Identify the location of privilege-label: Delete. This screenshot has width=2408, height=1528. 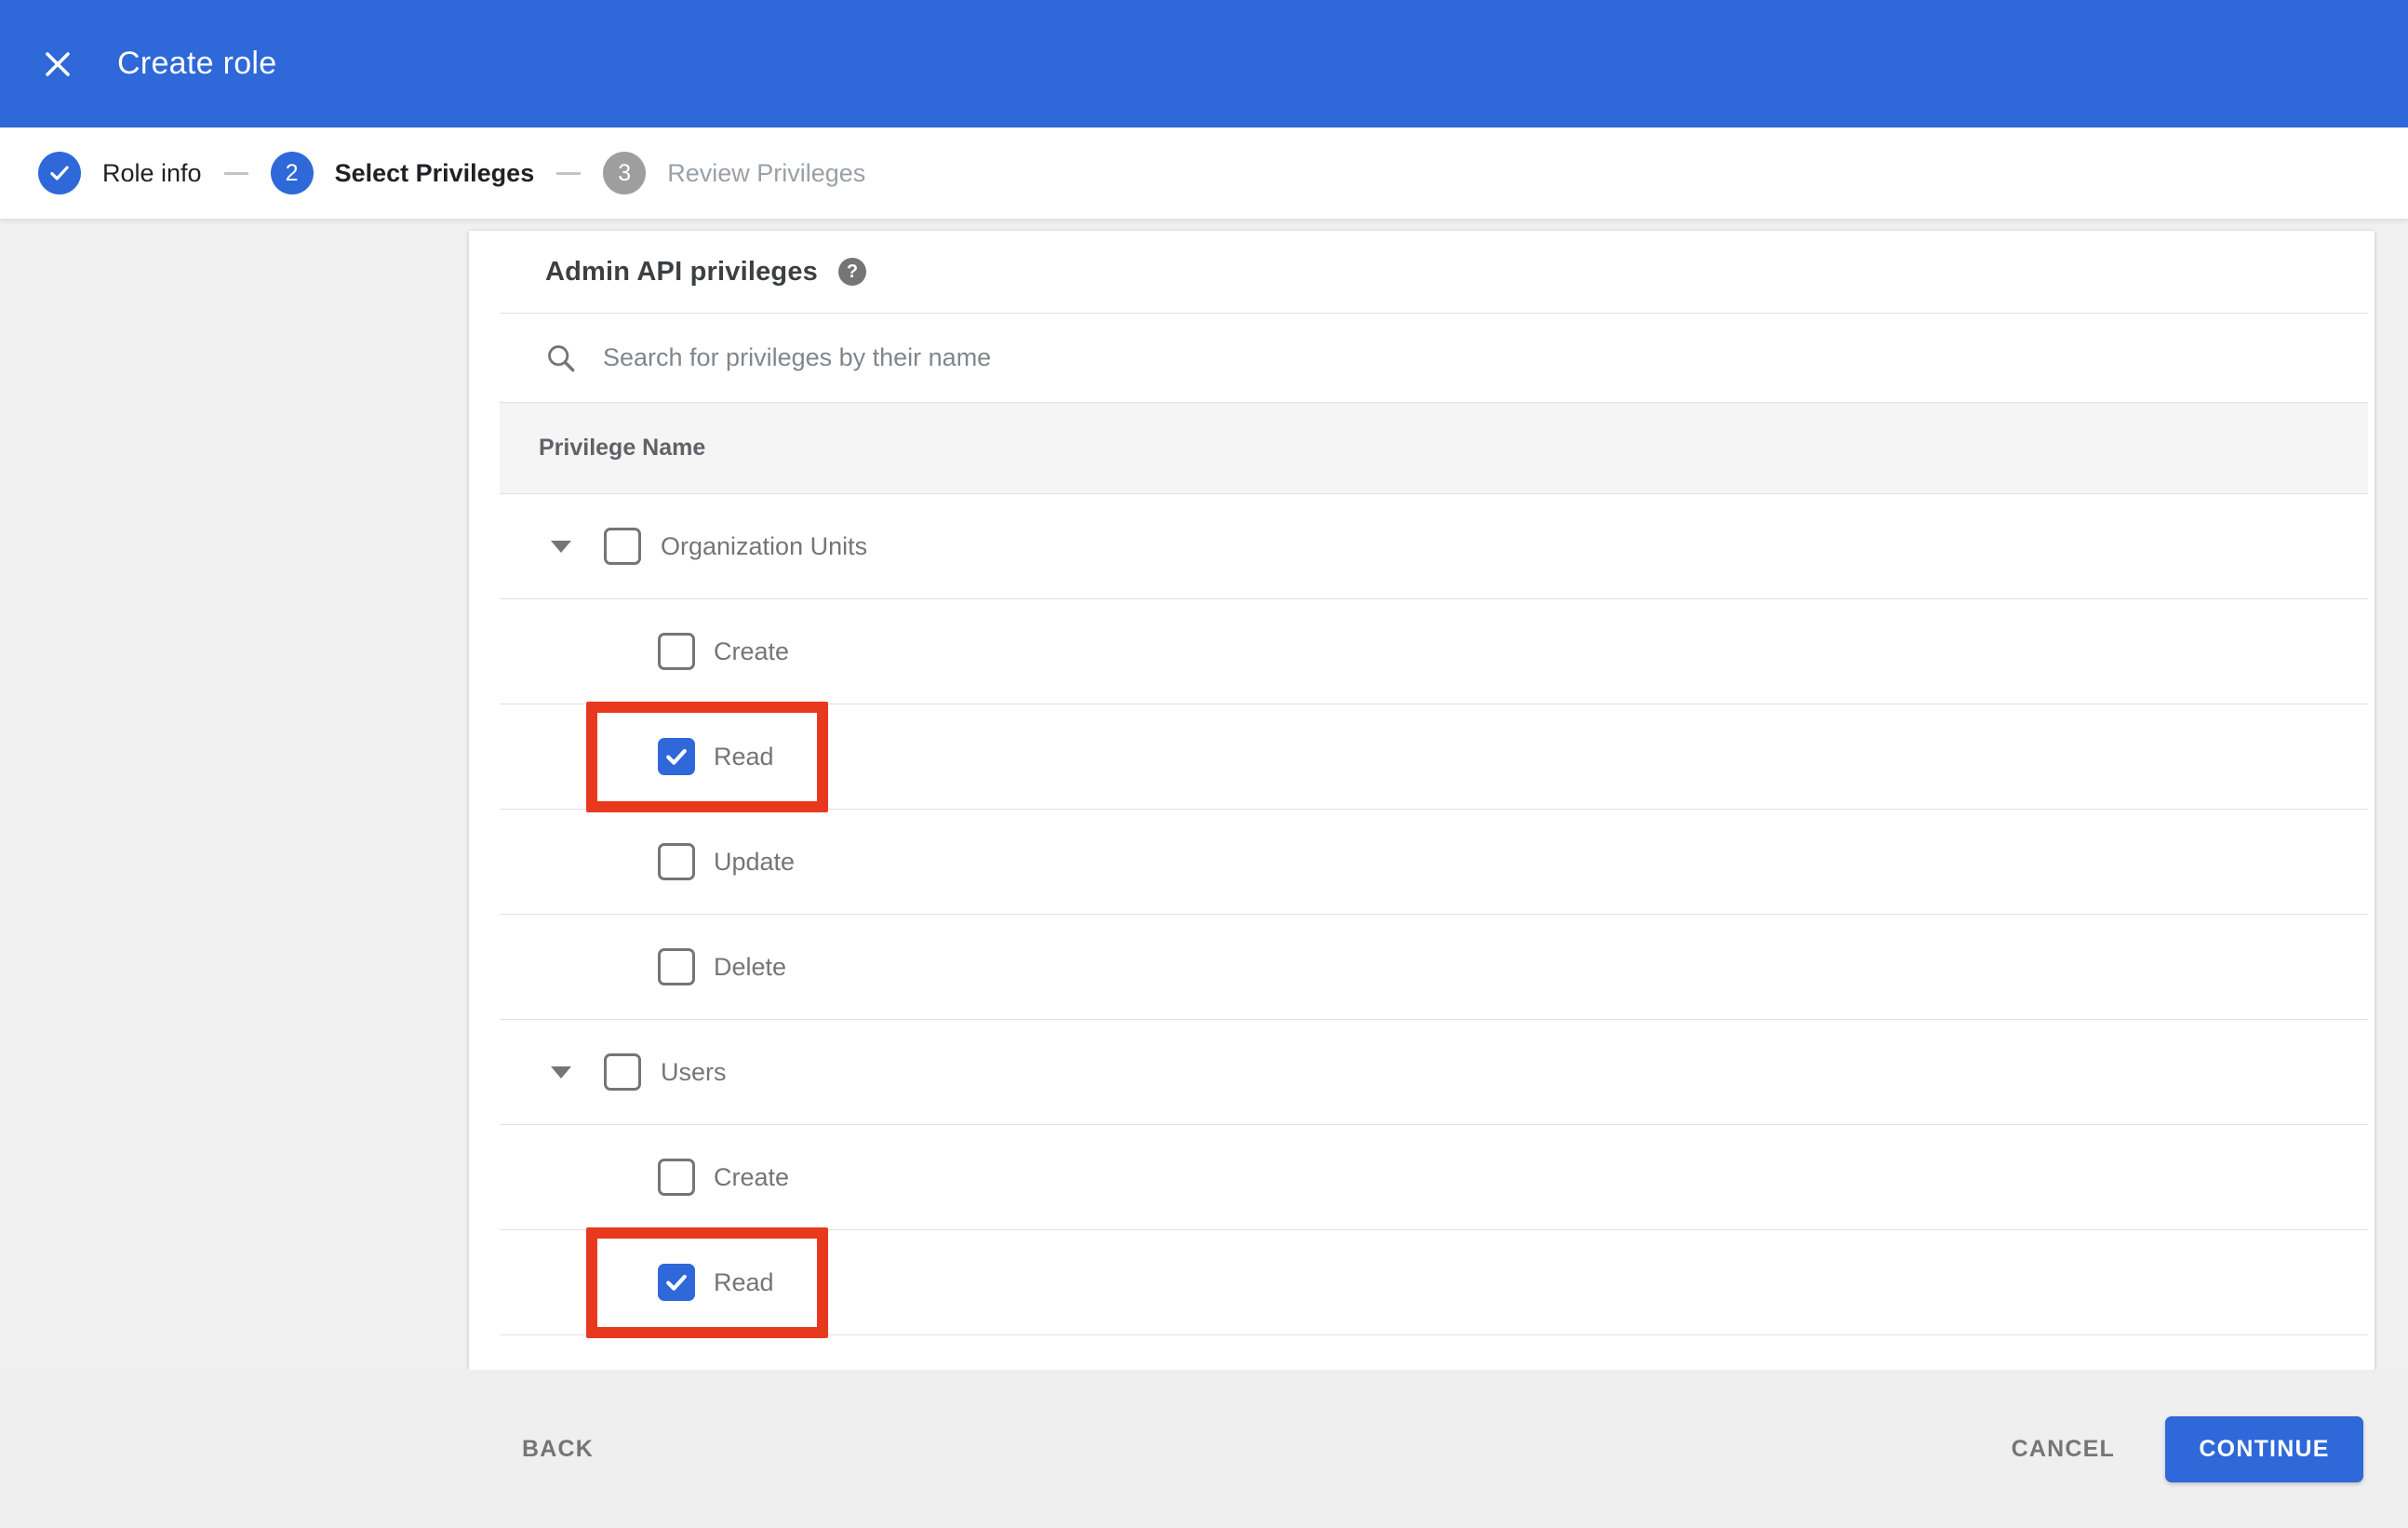
(751, 967).